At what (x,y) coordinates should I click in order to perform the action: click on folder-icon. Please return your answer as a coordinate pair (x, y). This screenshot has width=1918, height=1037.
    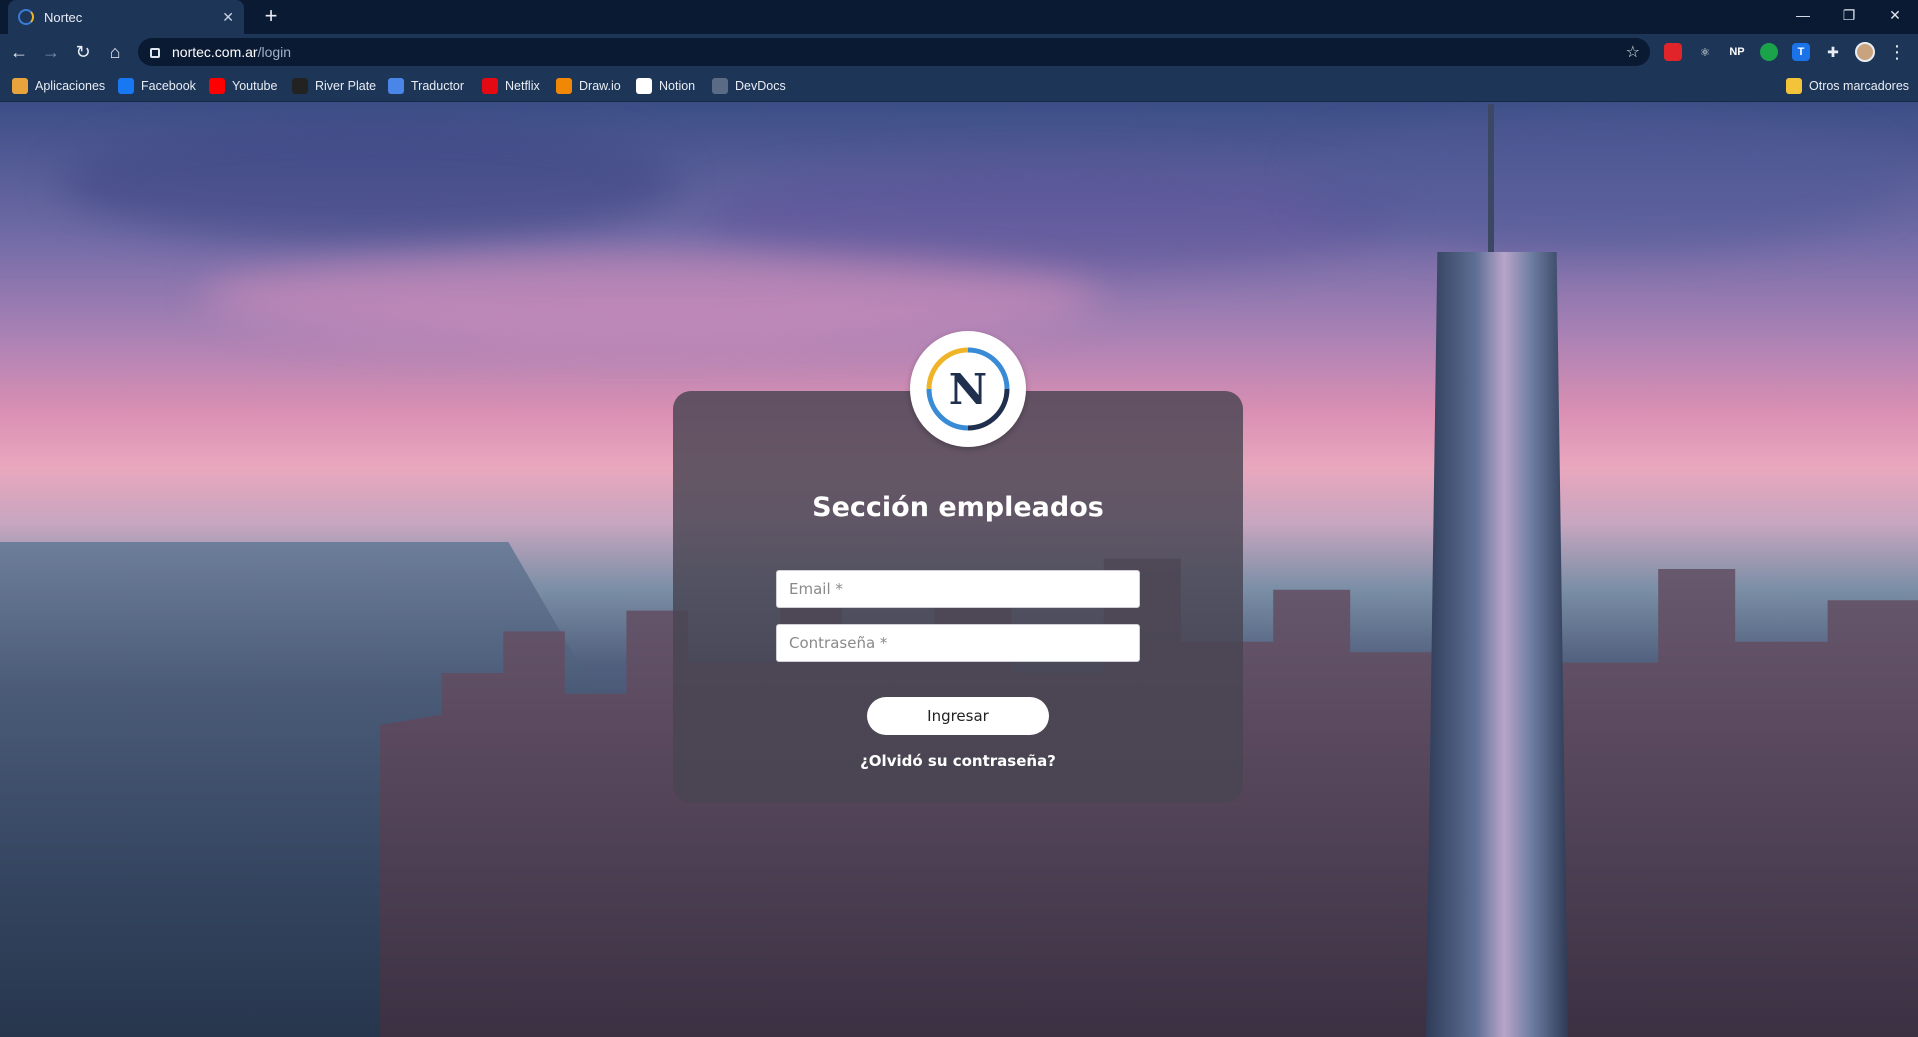
    Looking at the image, I should click on (1794, 86).